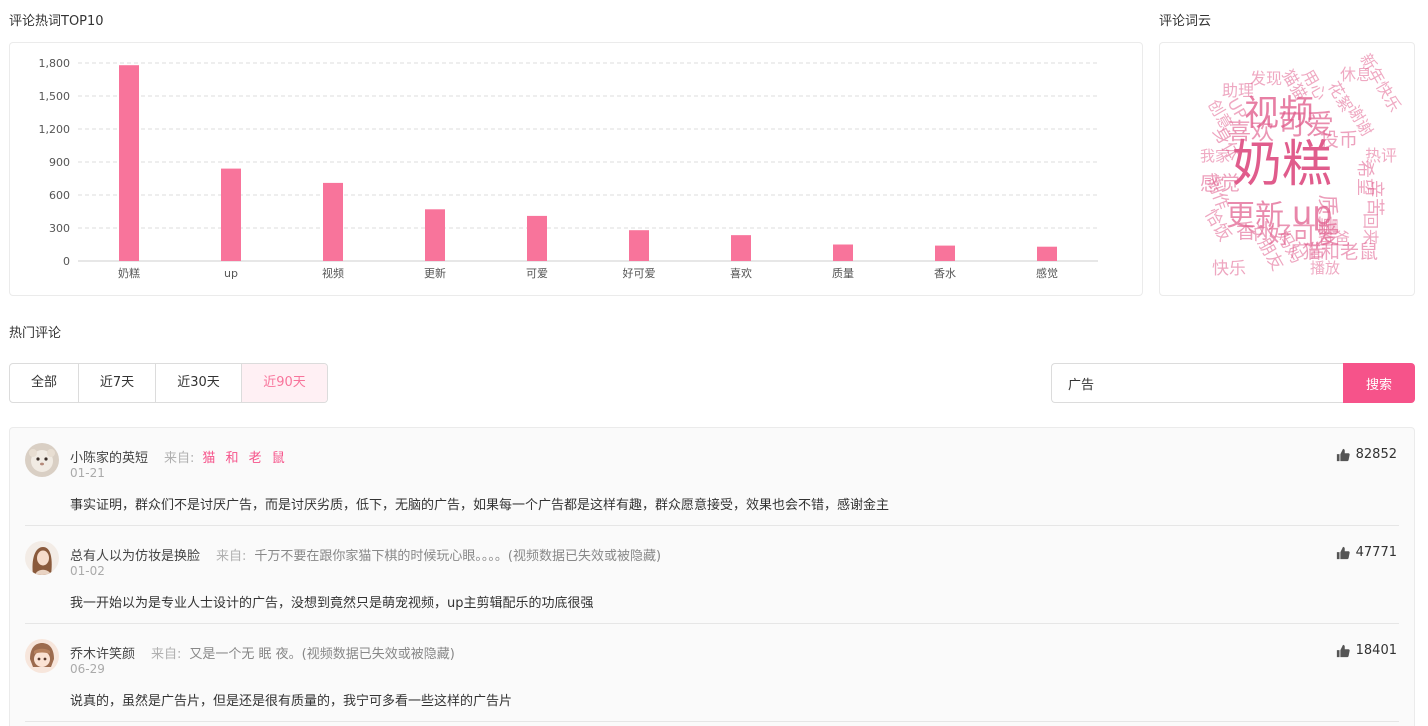  I want to click on word-cloud-item: 辛苦, so click(1374, 198).